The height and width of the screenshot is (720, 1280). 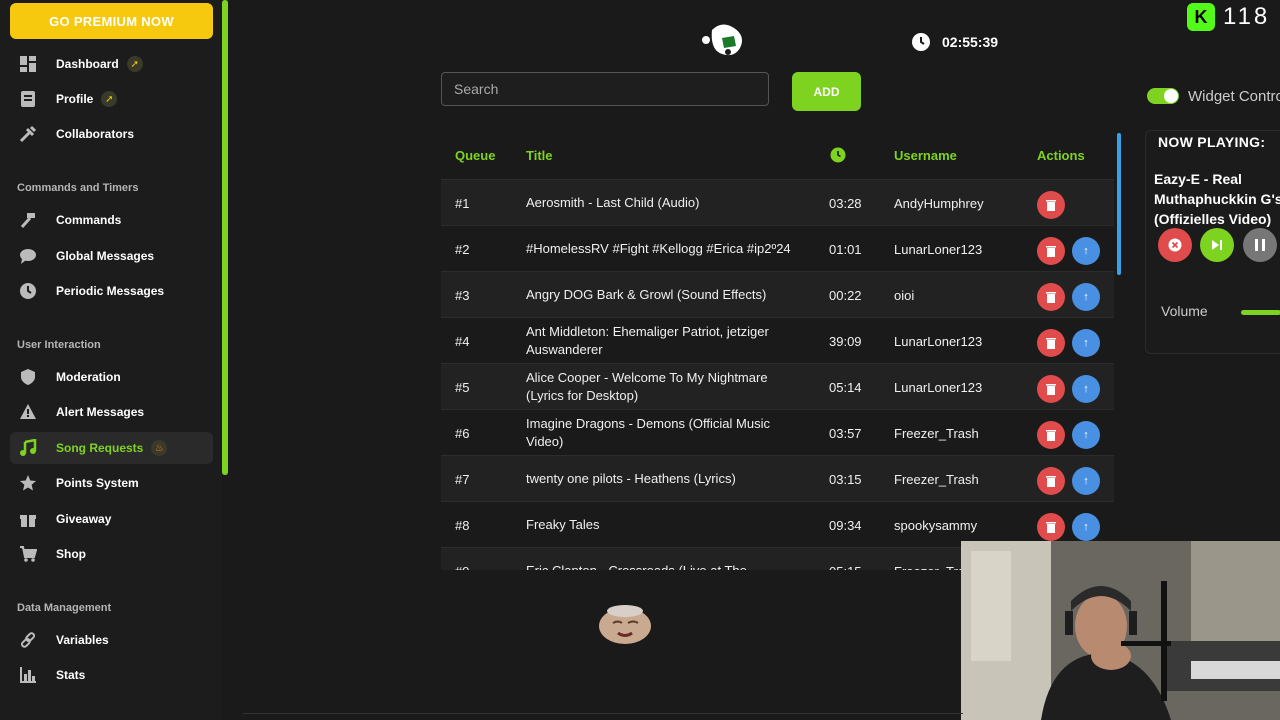 What do you see at coordinates (71, 675) in the screenshot?
I see `sidebar-item-label: Stats` at bounding box center [71, 675].